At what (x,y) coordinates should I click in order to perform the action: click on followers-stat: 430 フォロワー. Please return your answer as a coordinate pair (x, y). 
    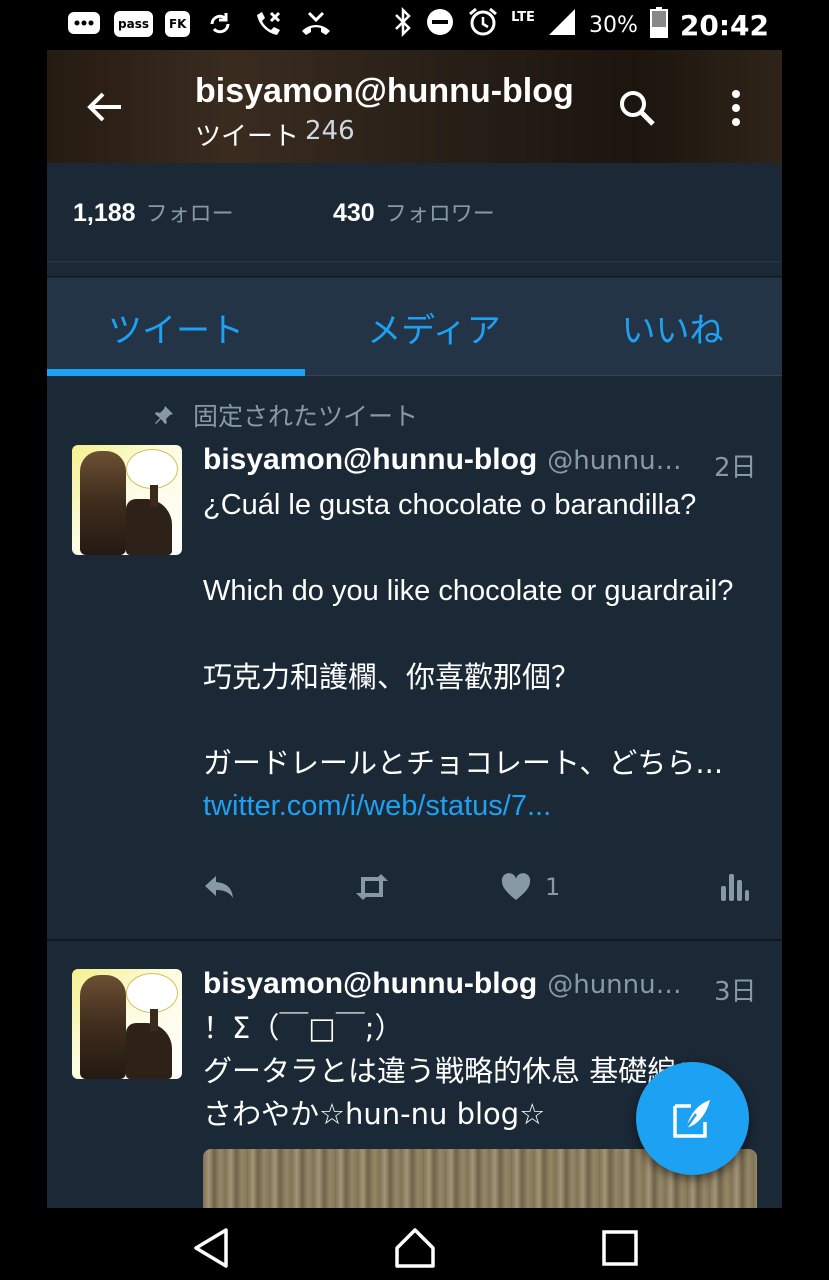
    Looking at the image, I should click on (414, 212).